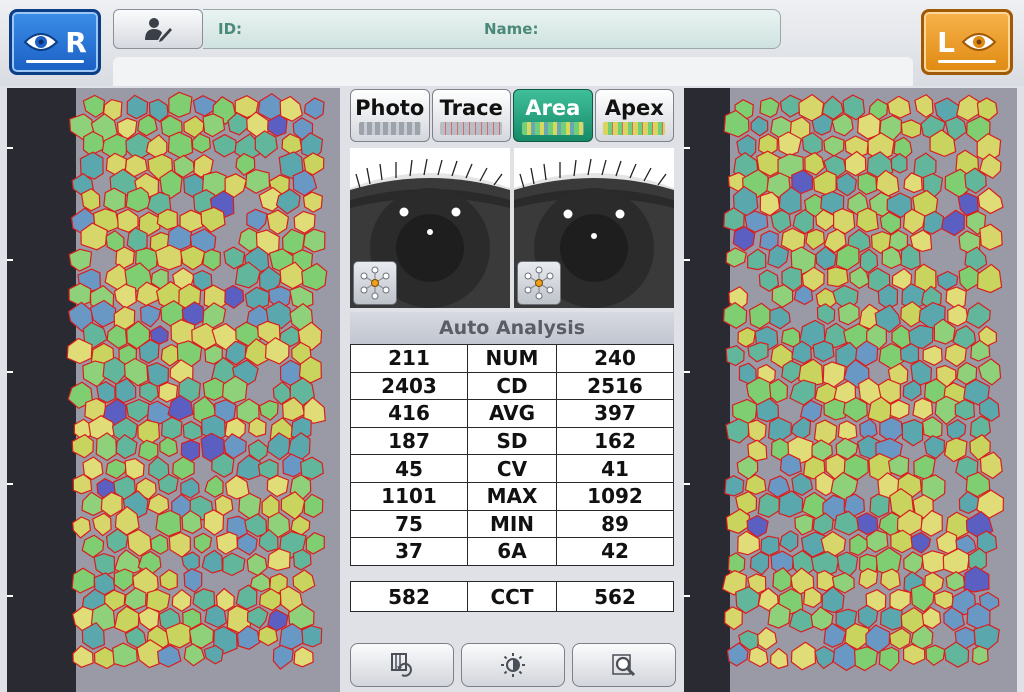 The image size is (1024, 692). I want to click on zoom-icon, so click(624, 665).